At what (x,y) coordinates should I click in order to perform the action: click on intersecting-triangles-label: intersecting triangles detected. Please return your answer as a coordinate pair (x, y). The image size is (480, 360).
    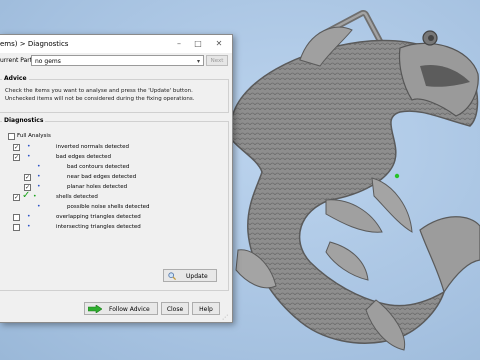
    Looking at the image, I should click on (98, 227).